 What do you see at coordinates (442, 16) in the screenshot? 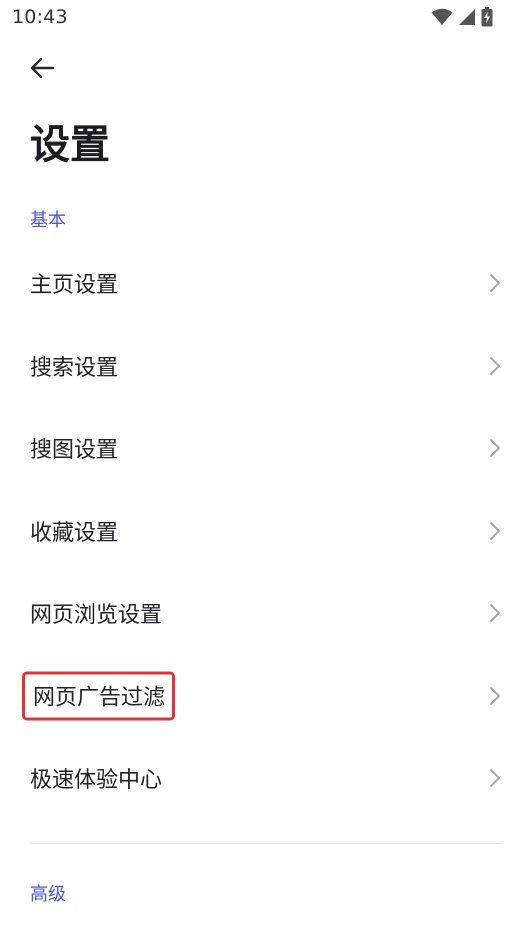
I see `wifi-icon` at bounding box center [442, 16].